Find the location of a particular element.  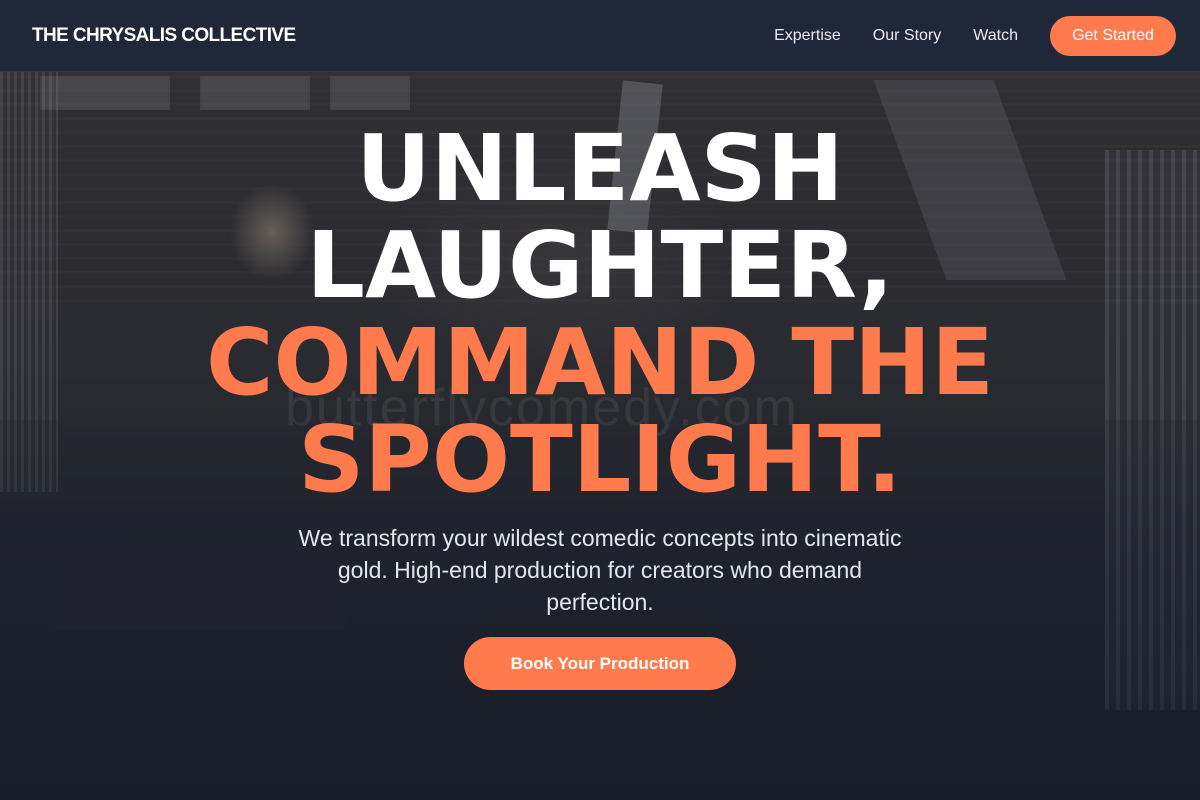

headline-line-4: SPOTLIGHT. is located at coordinates (600, 459).